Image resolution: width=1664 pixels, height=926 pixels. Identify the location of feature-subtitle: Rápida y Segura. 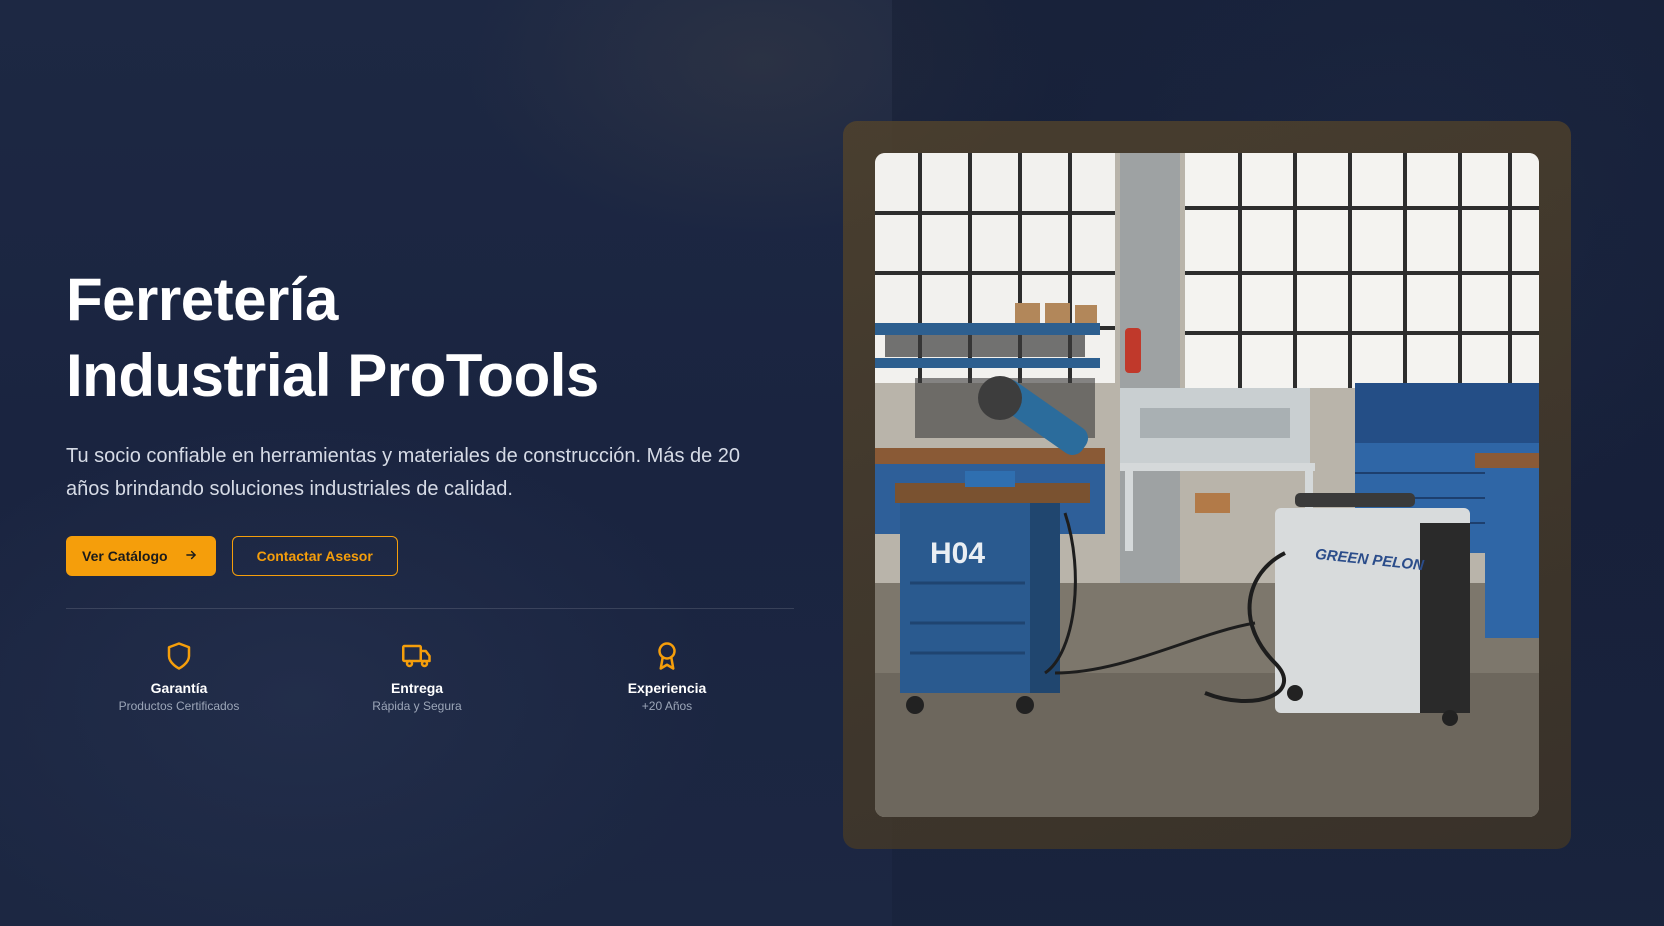
(417, 706).